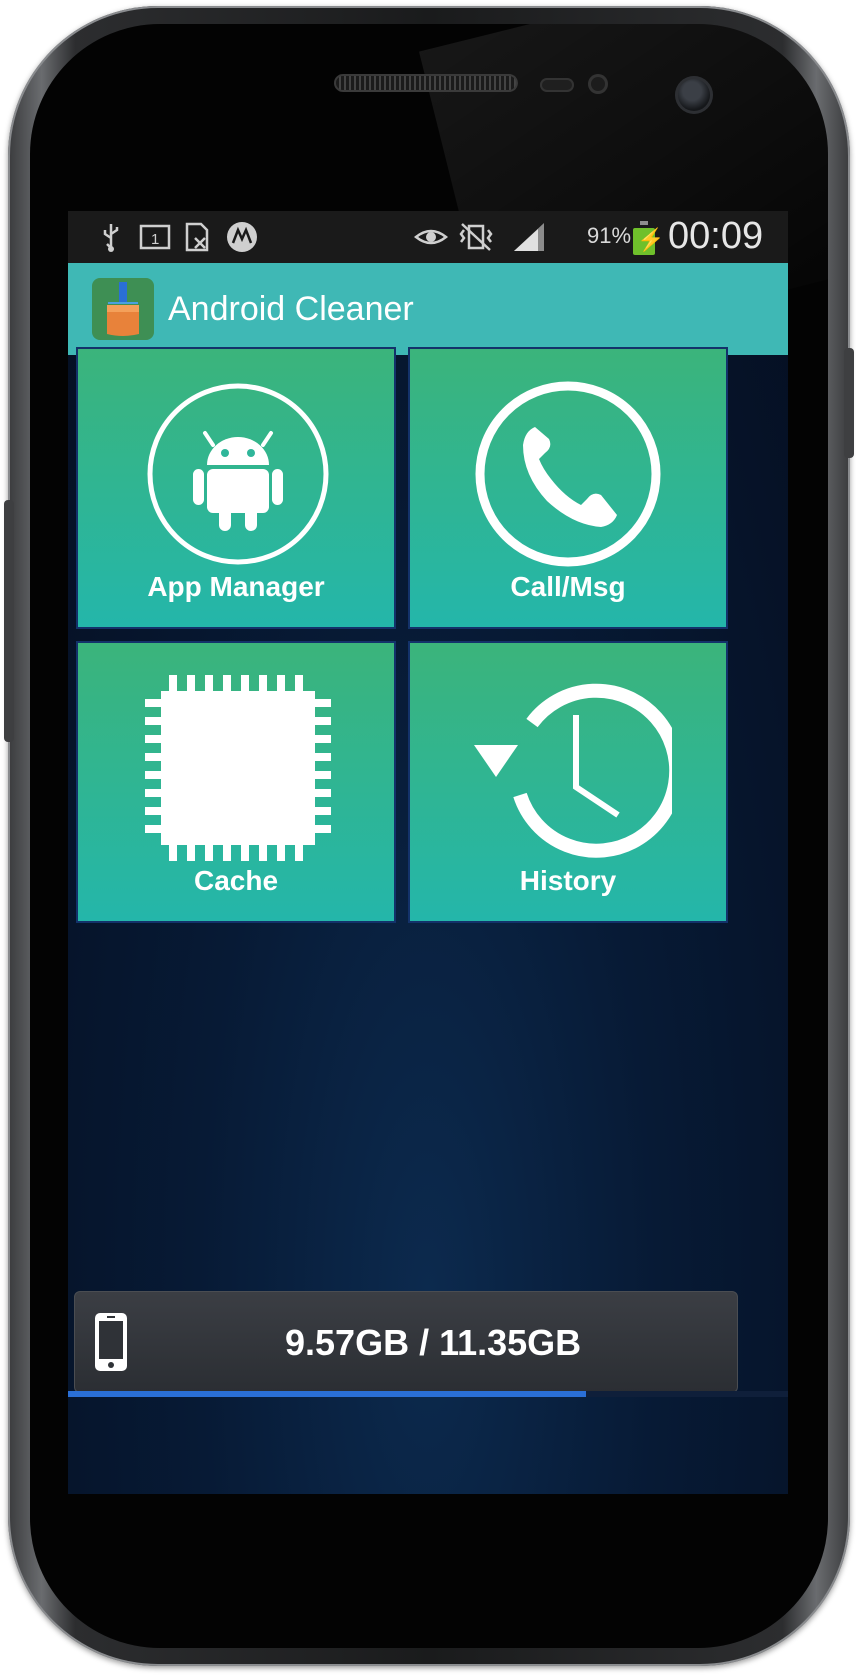  Describe the element at coordinates (716, 236) in the screenshot. I see `clock: 00:09` at that location.